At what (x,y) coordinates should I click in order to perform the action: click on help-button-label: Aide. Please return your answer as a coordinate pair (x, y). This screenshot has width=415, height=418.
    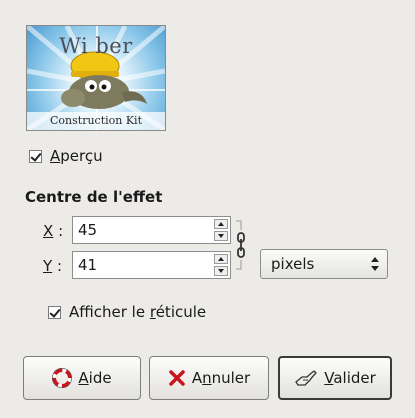
    Looking at the image, I should click on (94, 378).